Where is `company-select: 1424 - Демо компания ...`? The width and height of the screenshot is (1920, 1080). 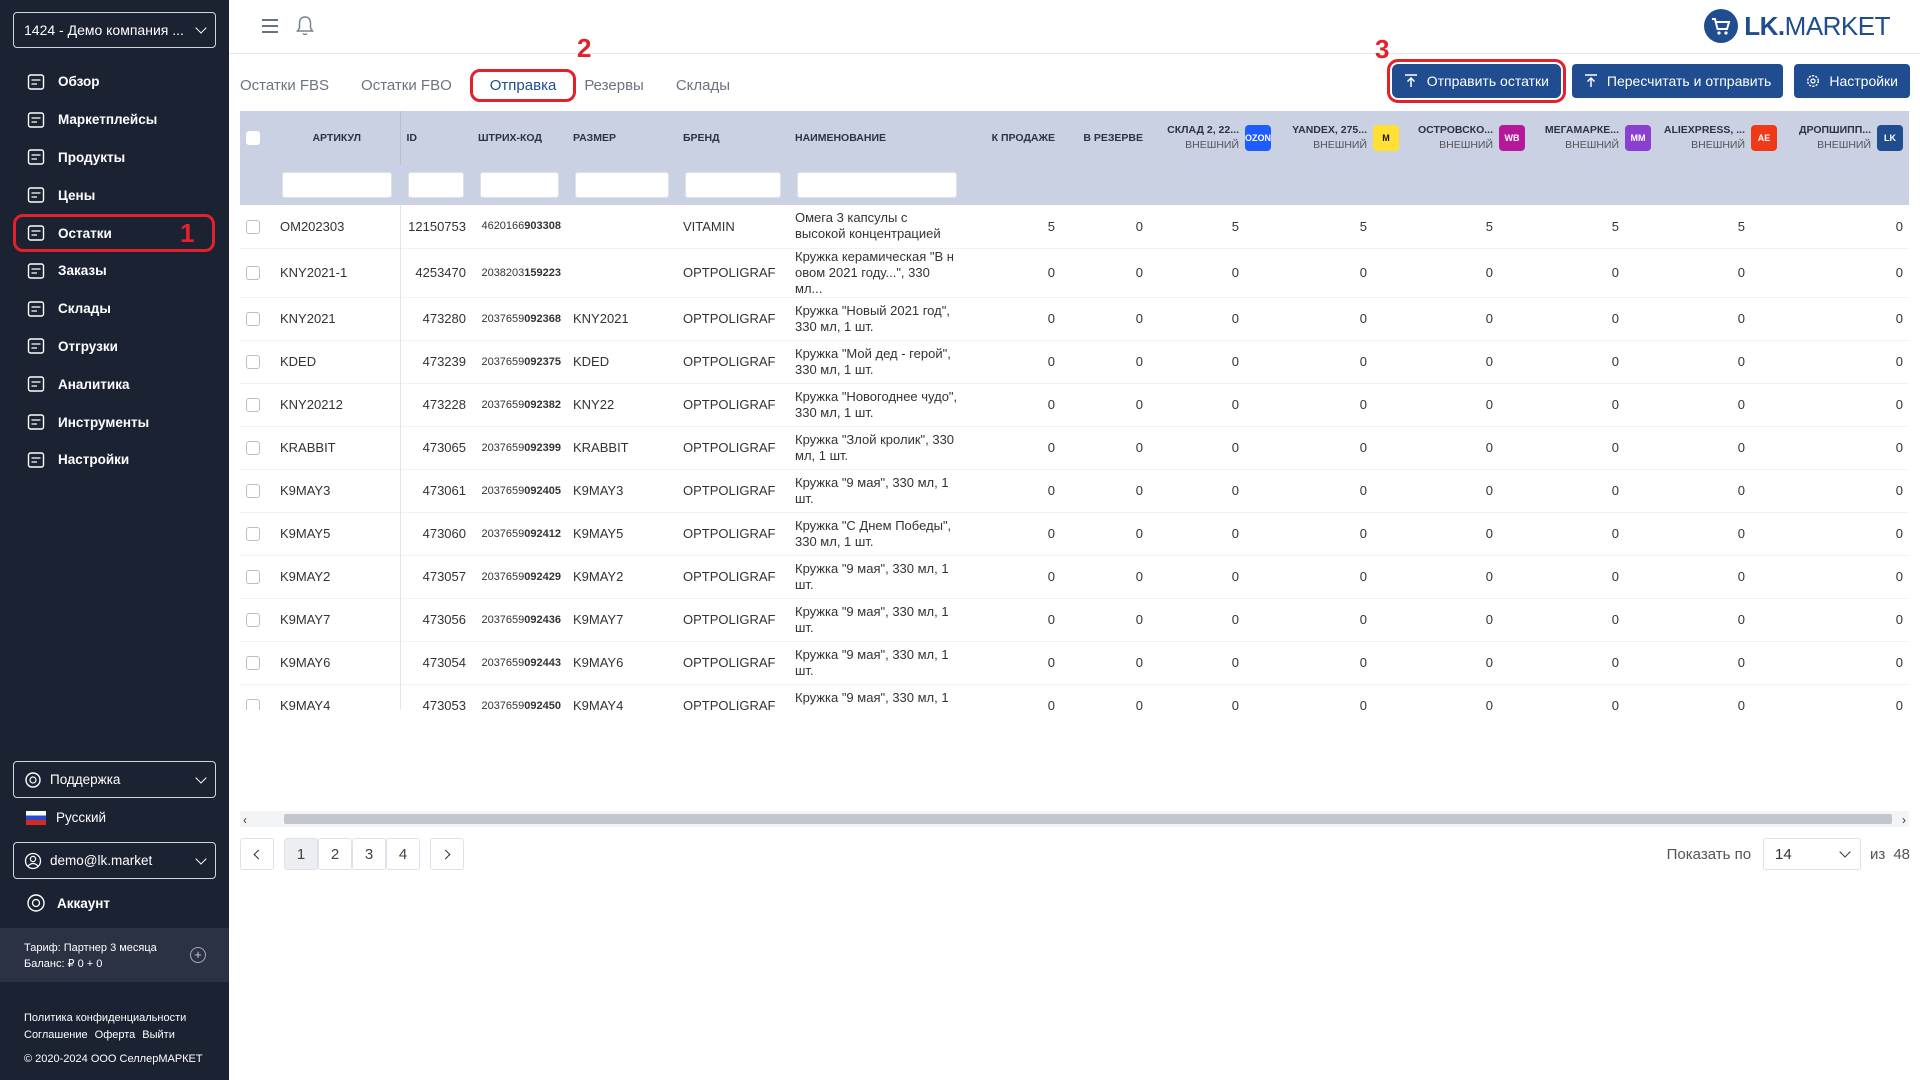 company-select: 1424 - Демо компания ... is located at coordinates (114, 30).